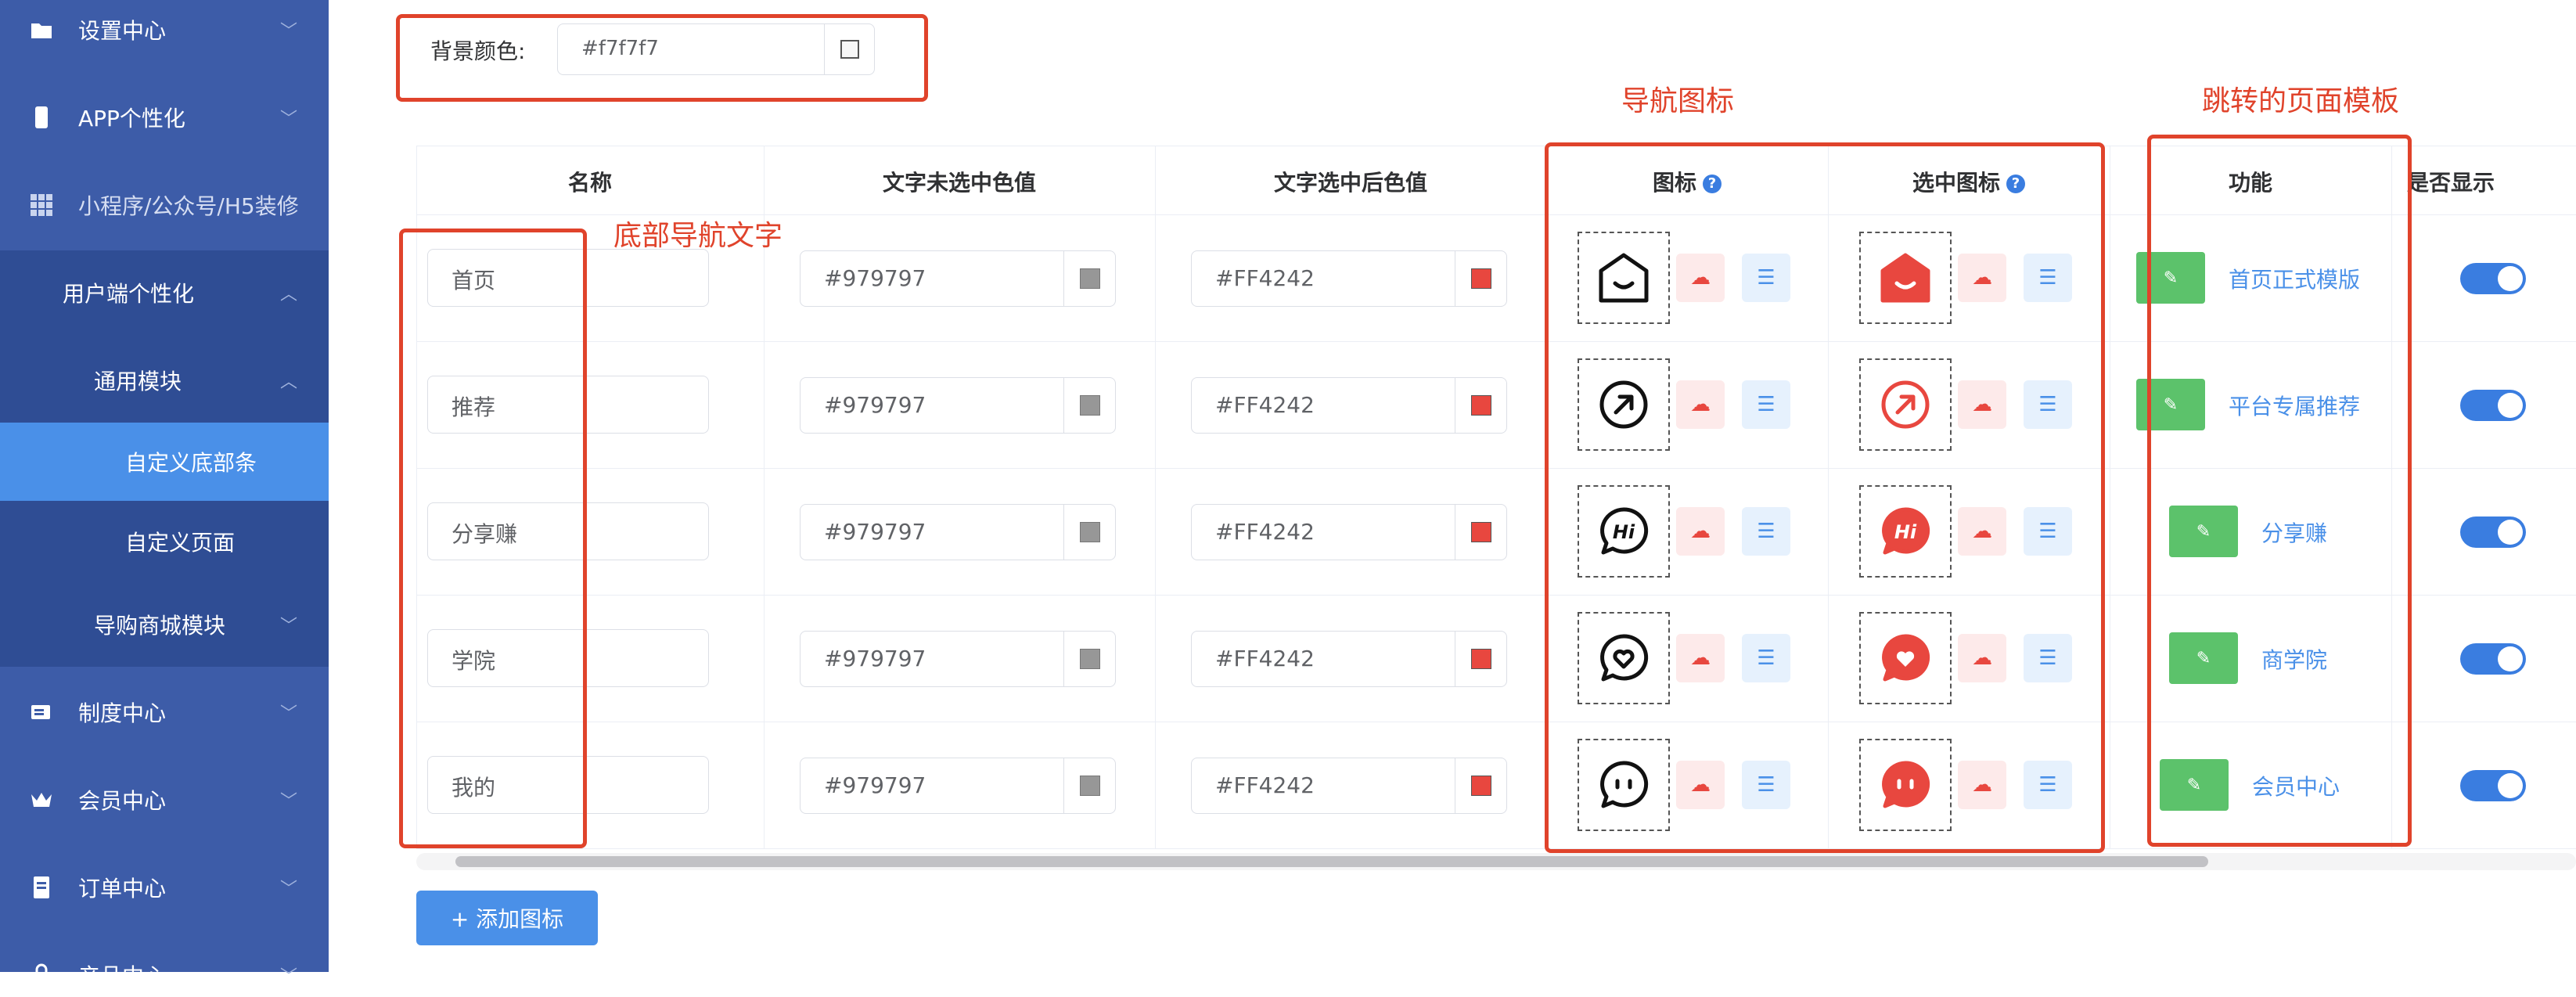 The width and height of the screenshot is (2576, 997). I want to click on sidebar-item-label: 通用模块, so click(138, 381).